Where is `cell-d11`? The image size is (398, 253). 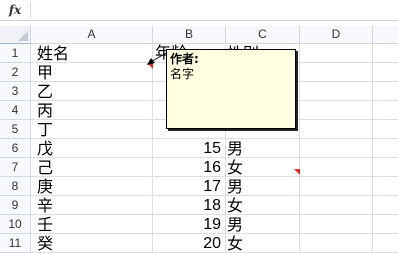
cell-d11 is located at coordinates (336, 243).